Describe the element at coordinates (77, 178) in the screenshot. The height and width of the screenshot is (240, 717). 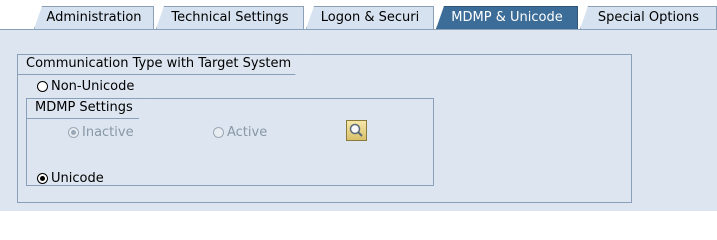
I see `unicode-label: Unicode` at that location.